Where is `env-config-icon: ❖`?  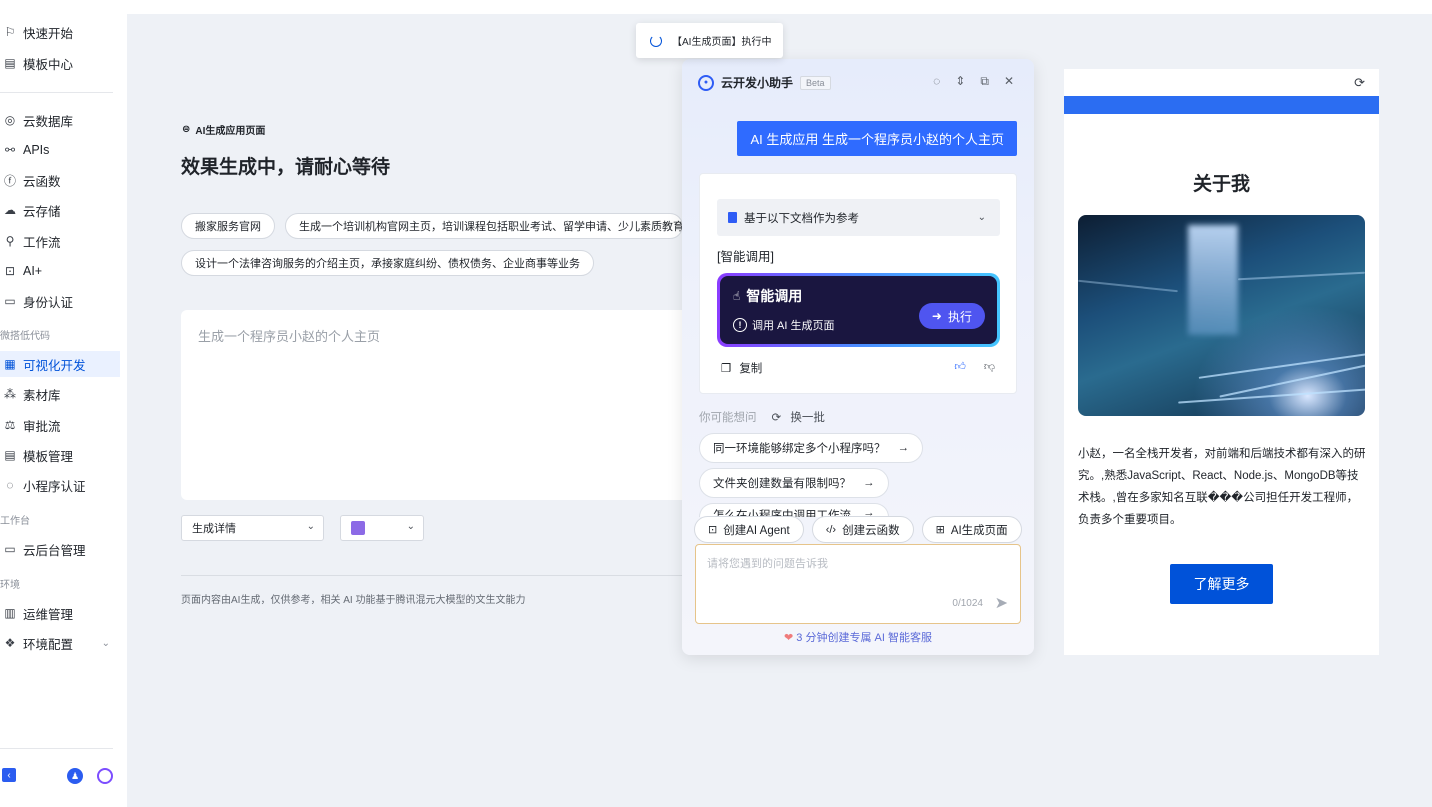 env-config-icon: ❖ is located at coordinates (10, 643).